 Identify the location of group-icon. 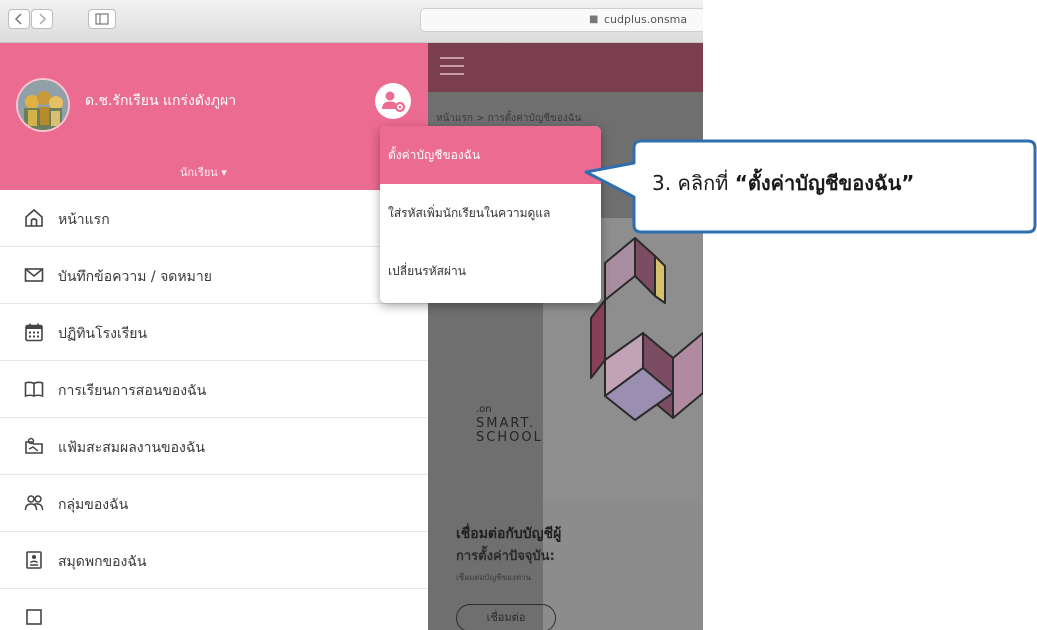
(34, 503).